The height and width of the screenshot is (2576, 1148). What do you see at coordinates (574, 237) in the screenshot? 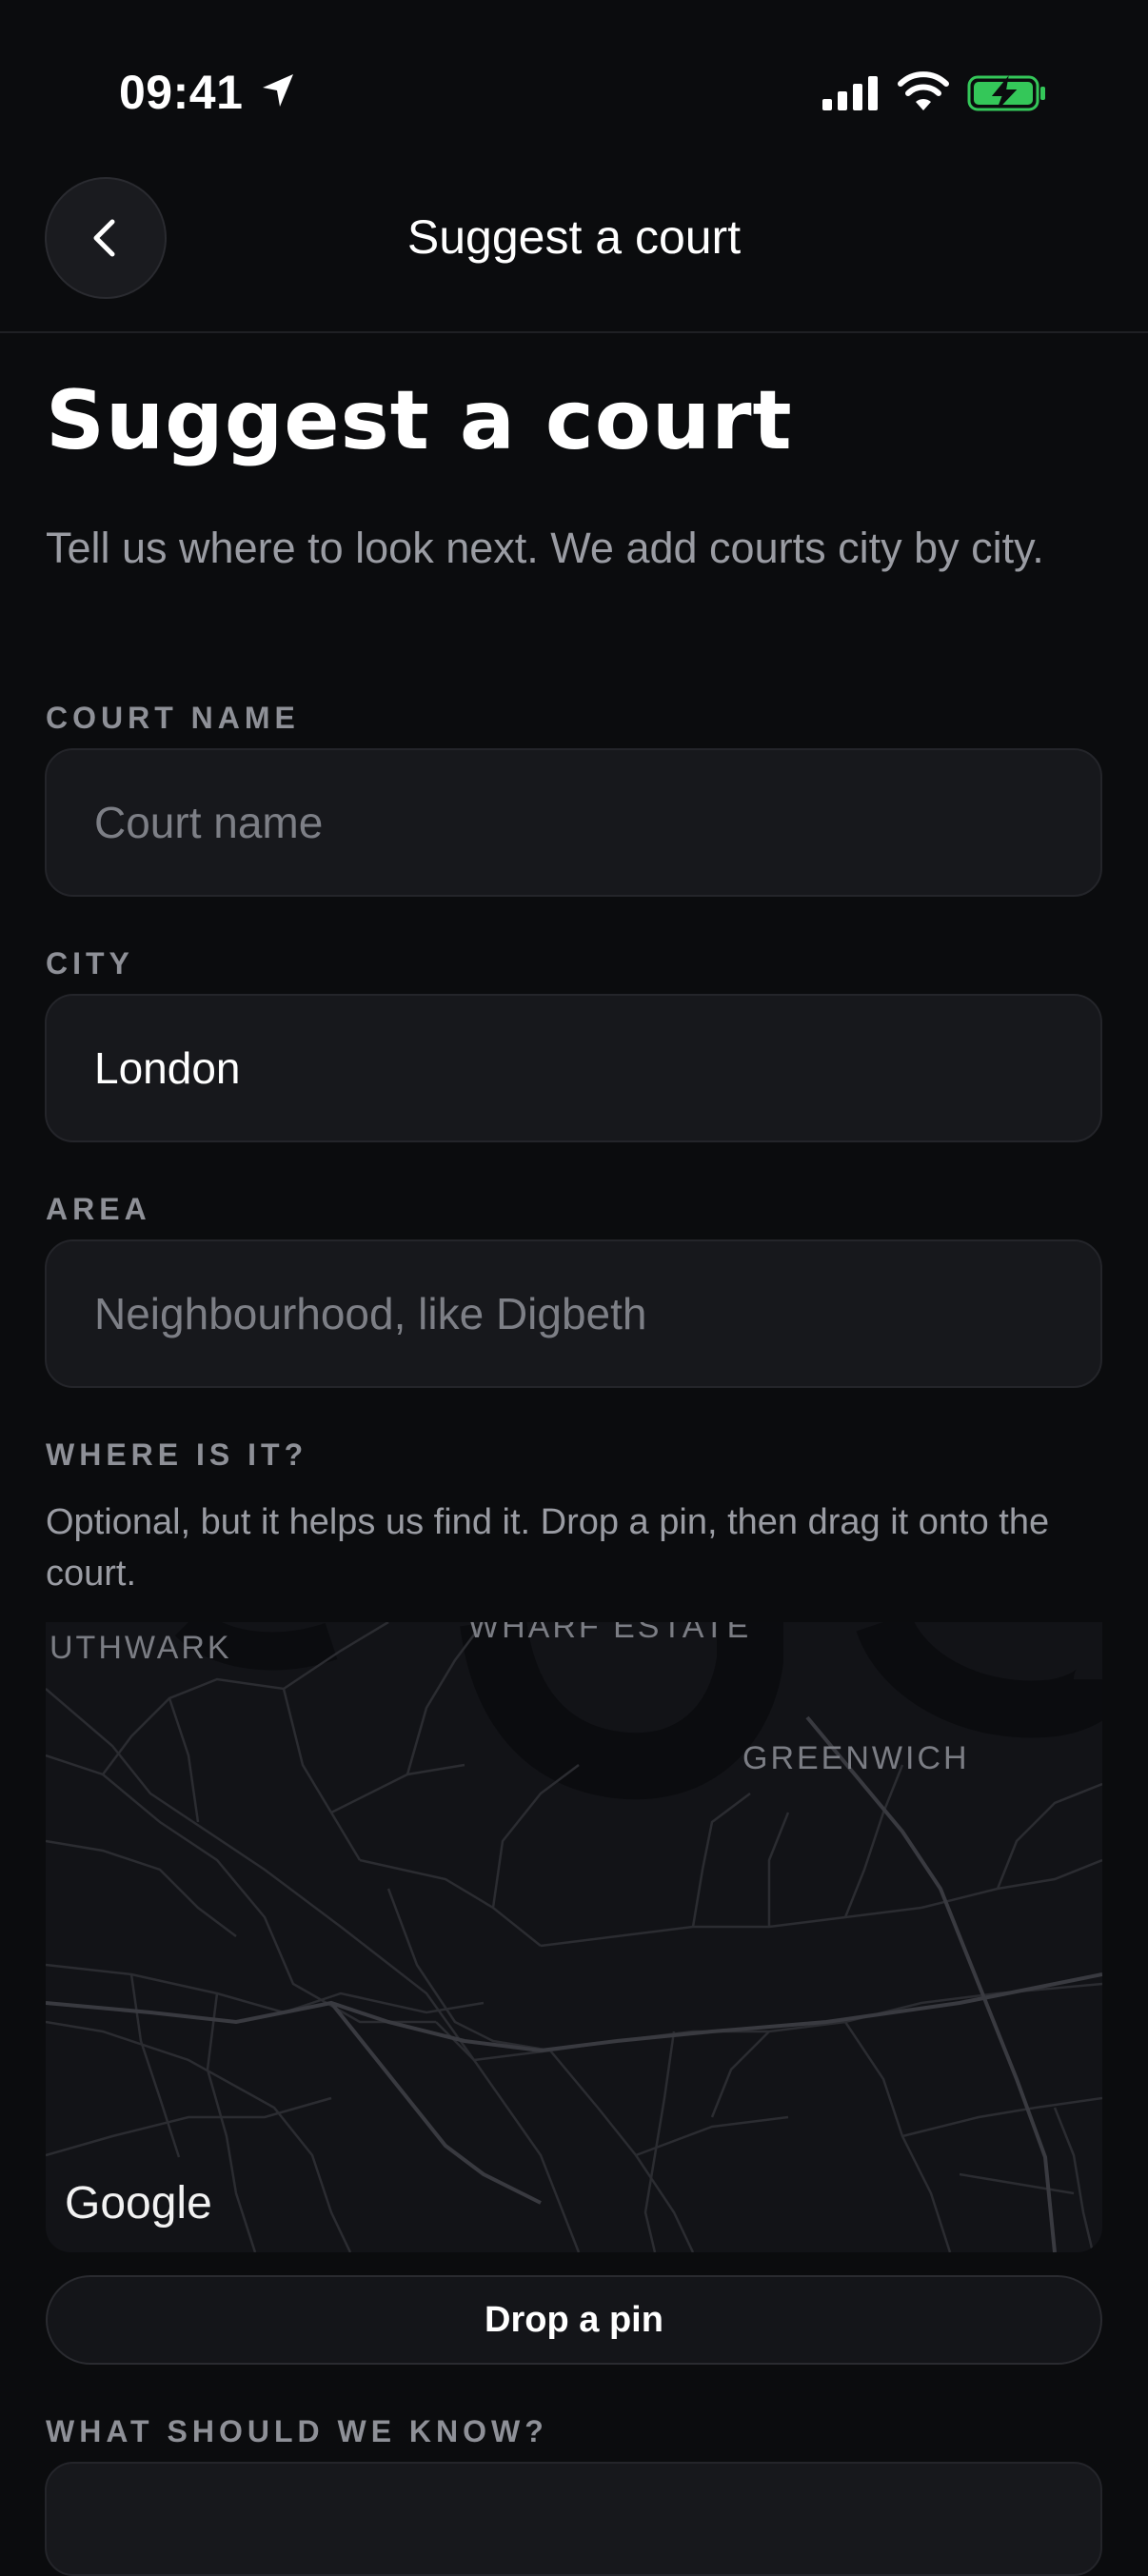
I see `nav-title: Suggest a court` at bounding box center [574, 237].